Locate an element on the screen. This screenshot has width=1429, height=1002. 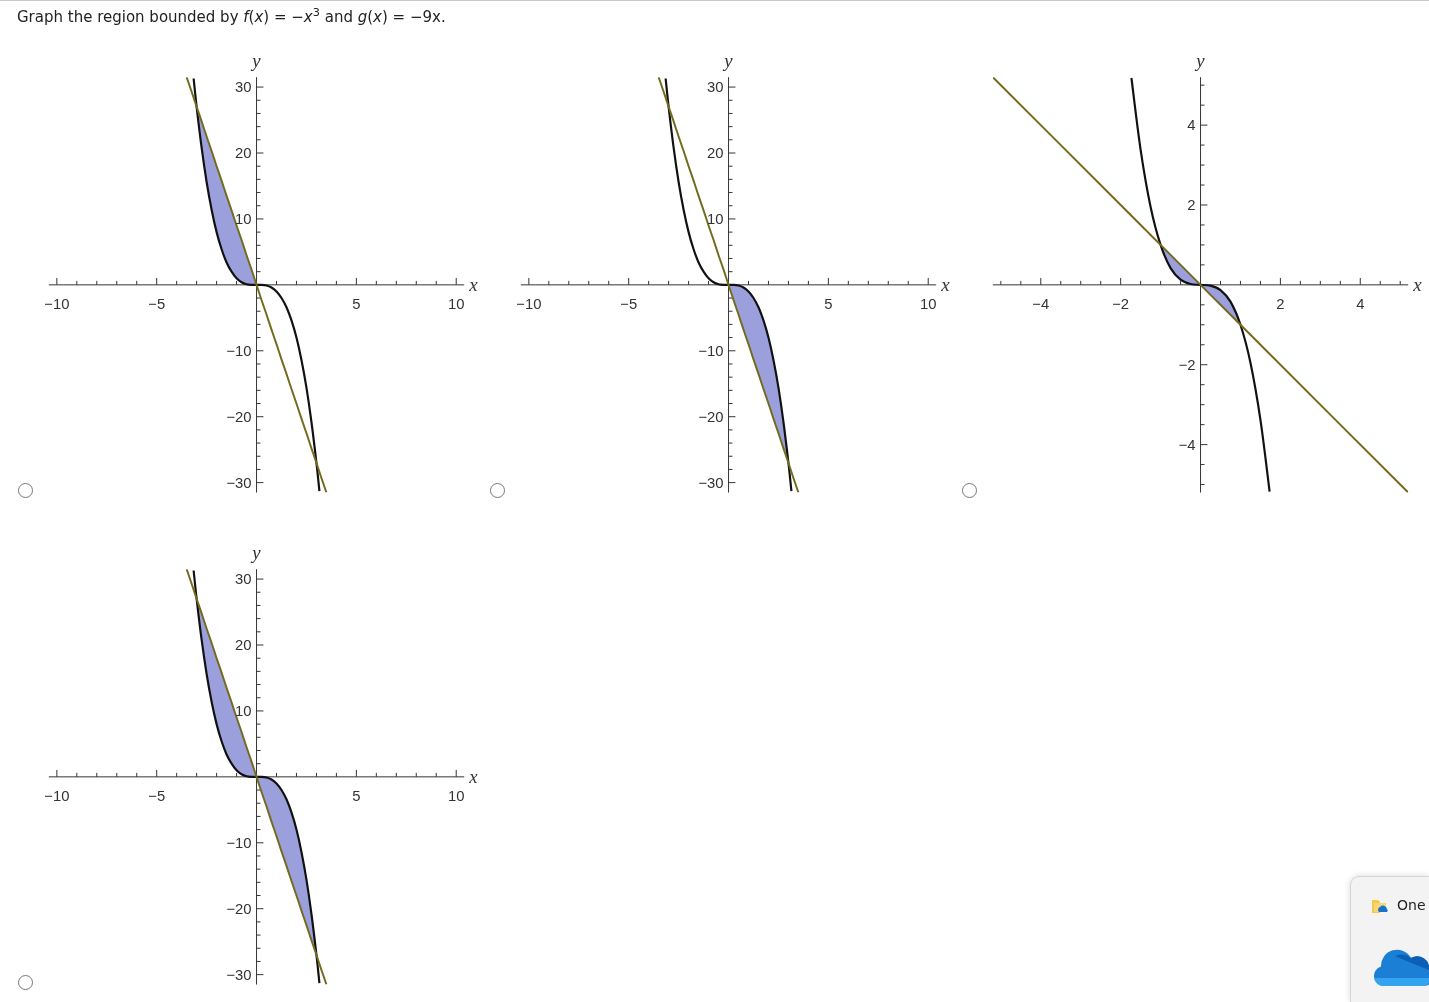
line-series is located at coordinates (1200, 285).